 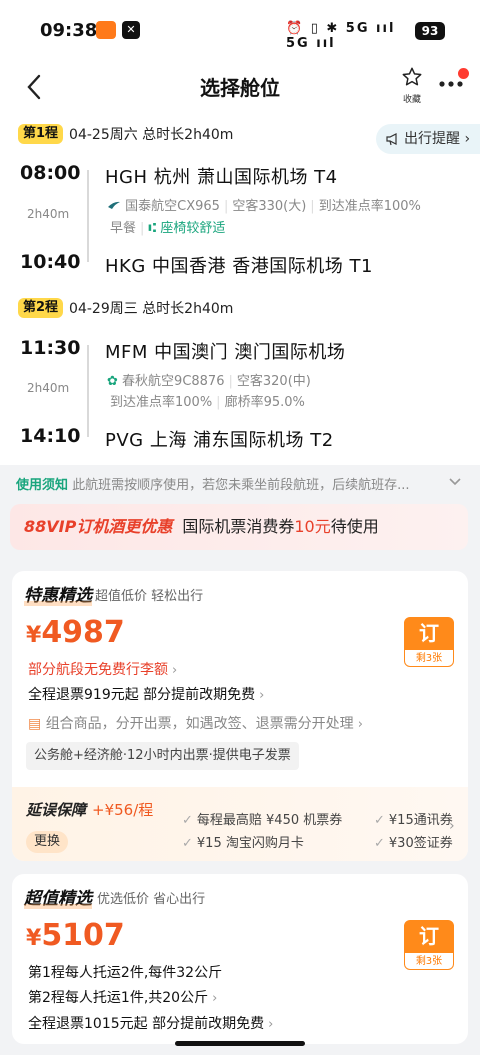 What do you see at coordinates (41, 133) in the screenshot?
I see `leg-tag: 第1程` at bounding box center [41, 133].